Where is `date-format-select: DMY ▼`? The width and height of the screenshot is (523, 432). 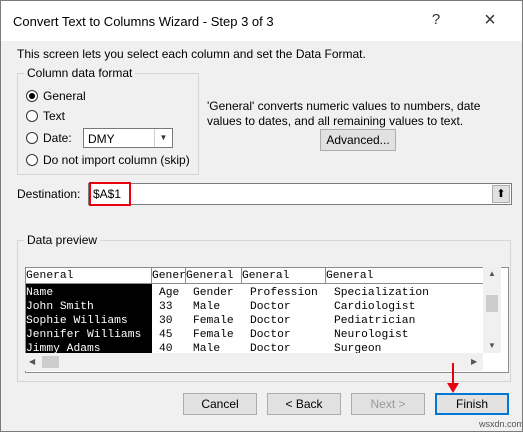 date-format-select: DMY ▼ is located at coordinates (128, 138).